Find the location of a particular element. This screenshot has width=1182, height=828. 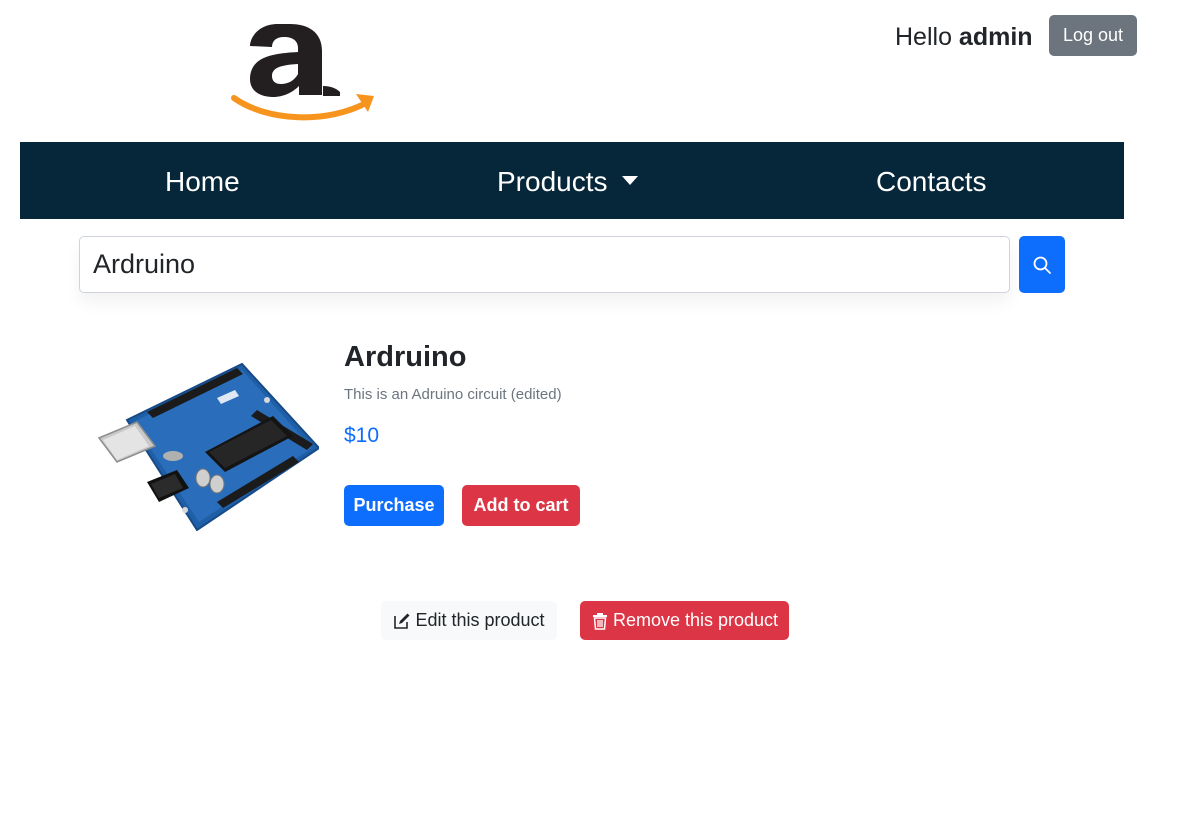

trash-icon is located at coordinates (600, 621).